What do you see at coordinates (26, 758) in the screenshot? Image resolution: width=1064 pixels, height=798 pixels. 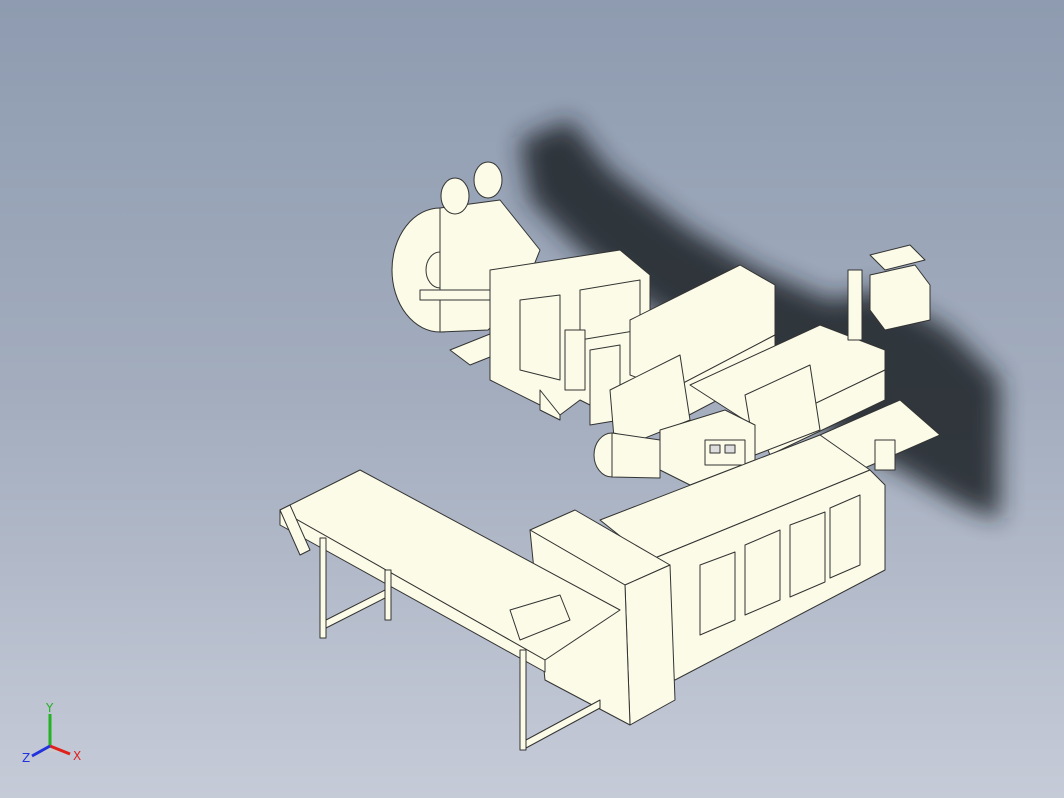 I see `z-axis-label: Z` at bounding box center [26, 758].